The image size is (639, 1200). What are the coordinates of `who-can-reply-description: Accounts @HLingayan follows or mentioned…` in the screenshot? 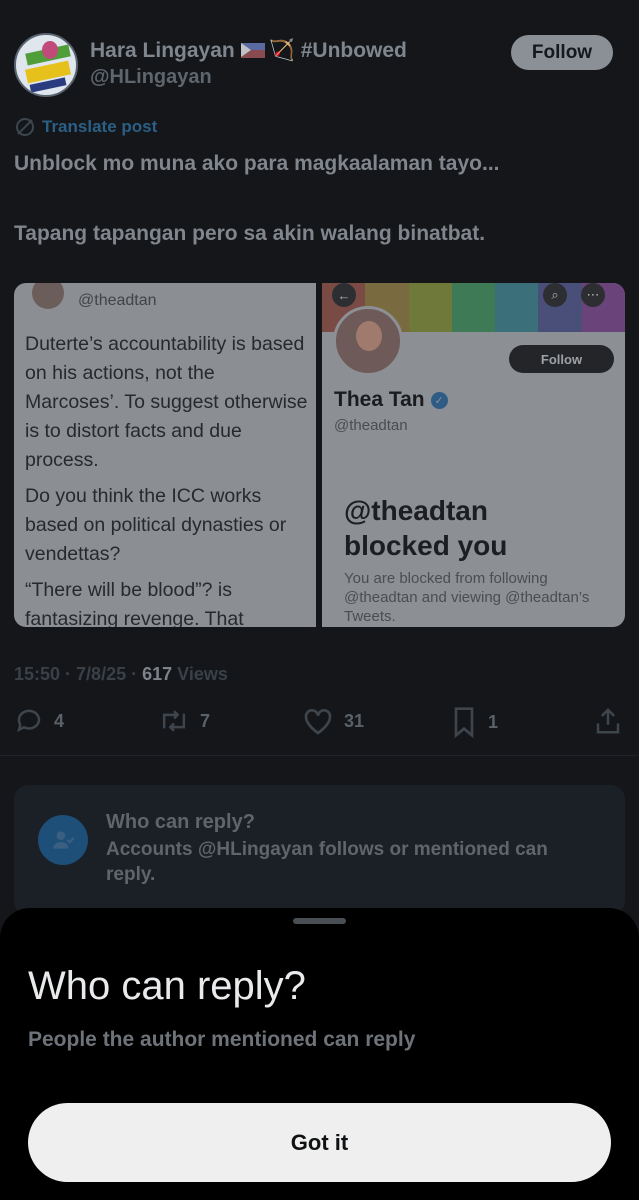 It's located at (327, 862).